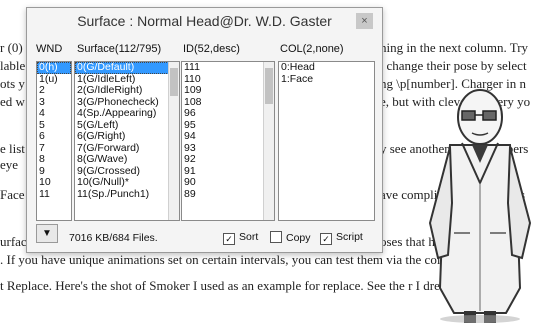 The image size is (540, 323). Describe the element at coordinates (228, 113) in the screenshot. I see `id-list-item: 96` at that location.